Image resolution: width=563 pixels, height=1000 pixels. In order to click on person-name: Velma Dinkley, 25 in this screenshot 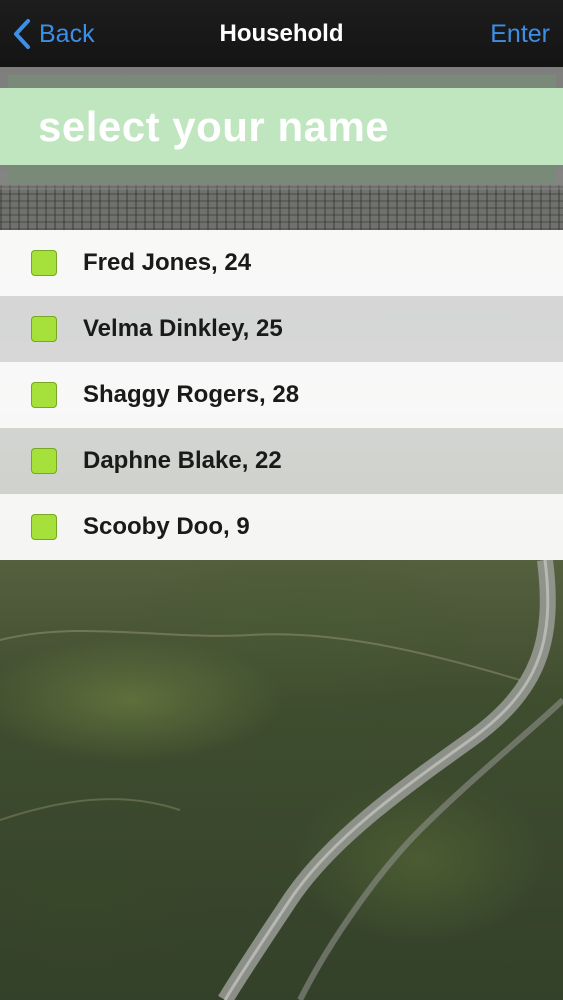, I will do `click(183, 328)`.